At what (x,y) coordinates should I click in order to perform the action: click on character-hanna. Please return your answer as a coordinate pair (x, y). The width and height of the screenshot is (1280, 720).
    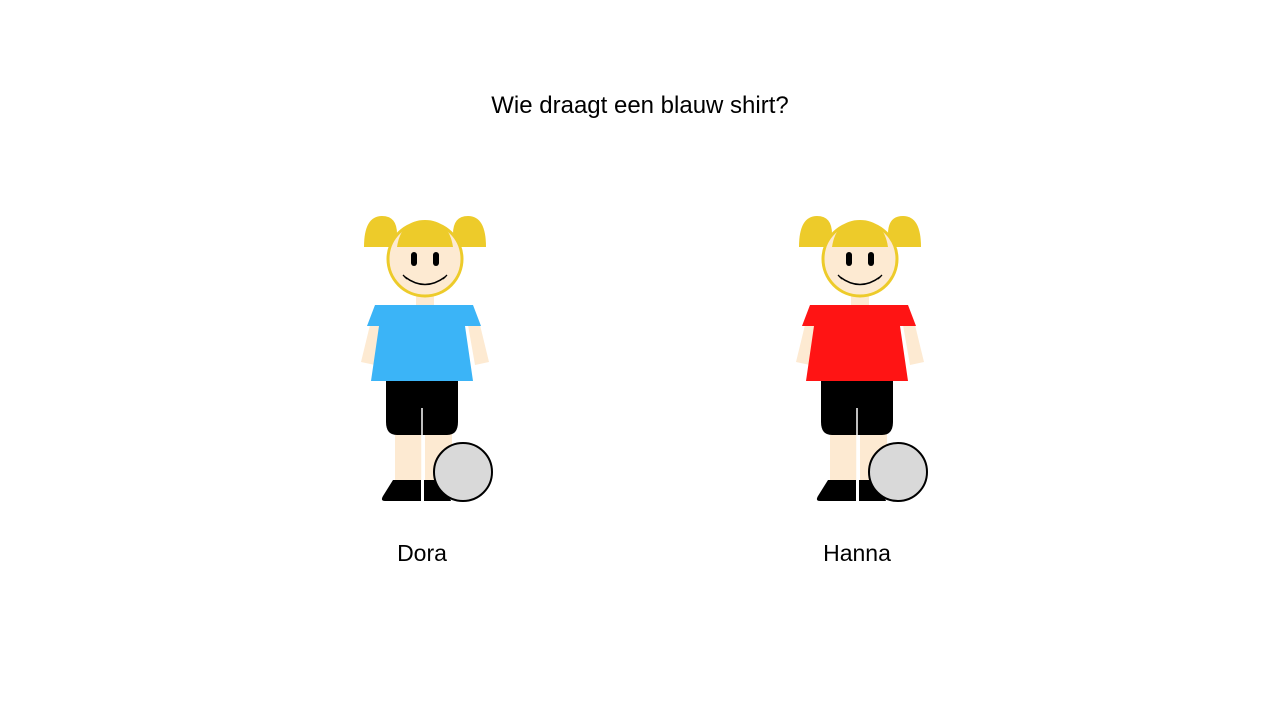
    Looking at the image, I should click on (862, 359).